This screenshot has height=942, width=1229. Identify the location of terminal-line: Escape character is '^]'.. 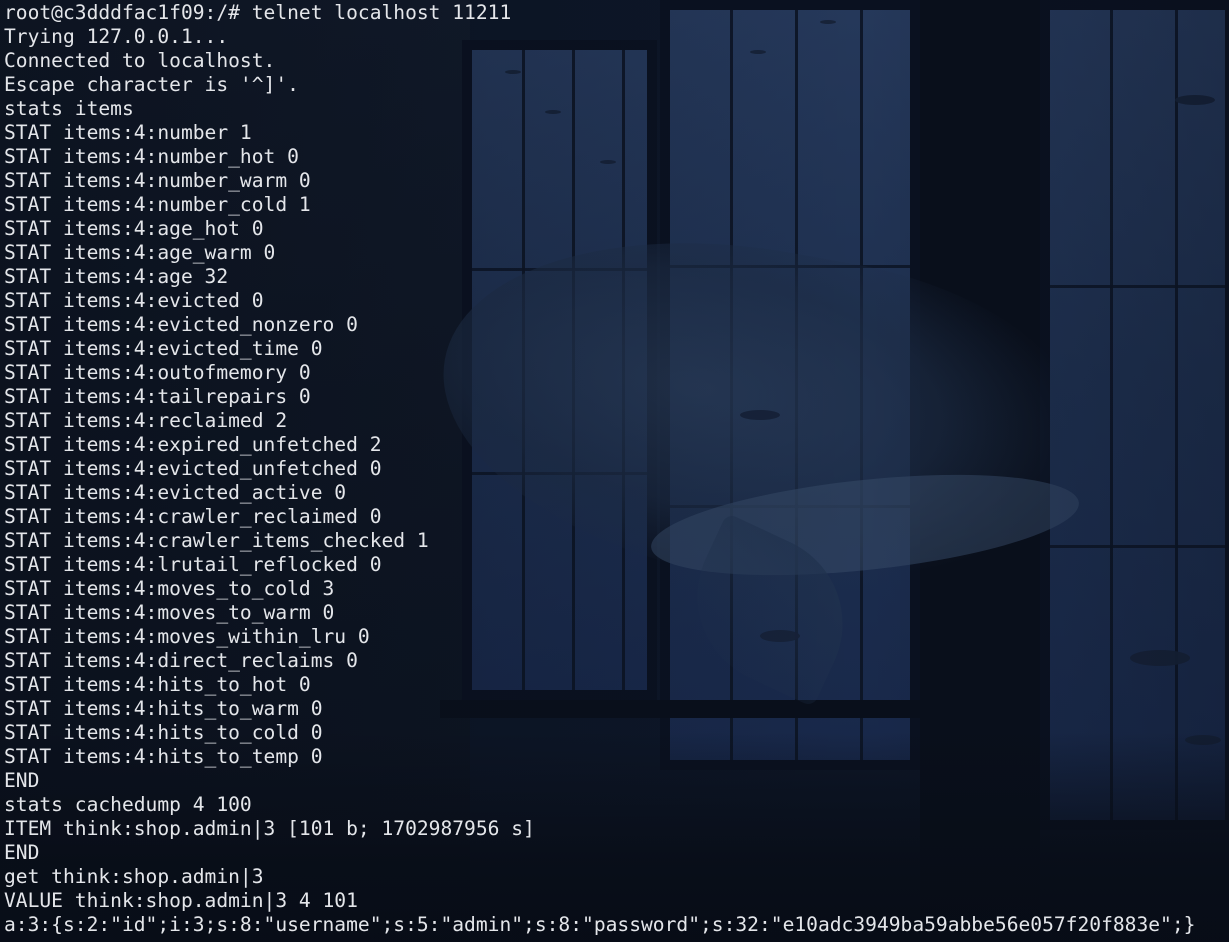
(151, 84).